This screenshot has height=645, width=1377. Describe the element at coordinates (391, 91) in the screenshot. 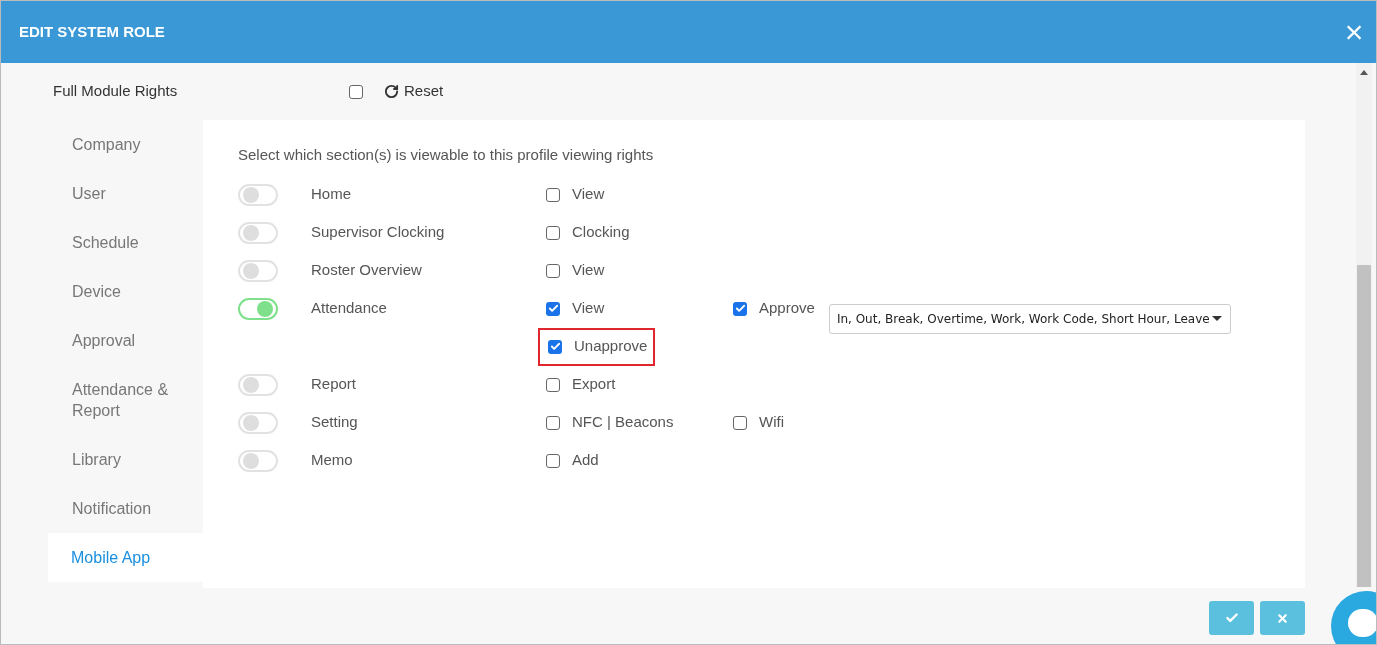

I see `reset-icon` at that location.